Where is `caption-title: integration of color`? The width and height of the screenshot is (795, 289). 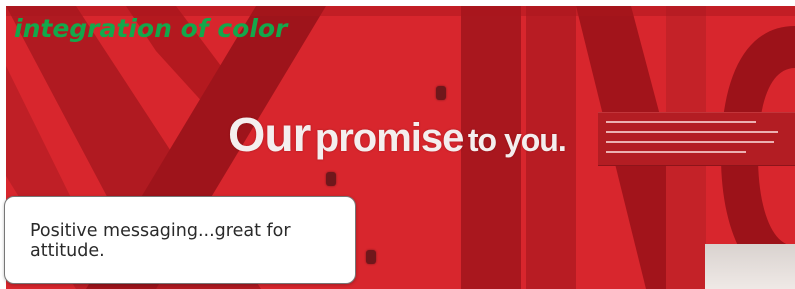 caption-title: integration of color is located at coordinates (151, 28).